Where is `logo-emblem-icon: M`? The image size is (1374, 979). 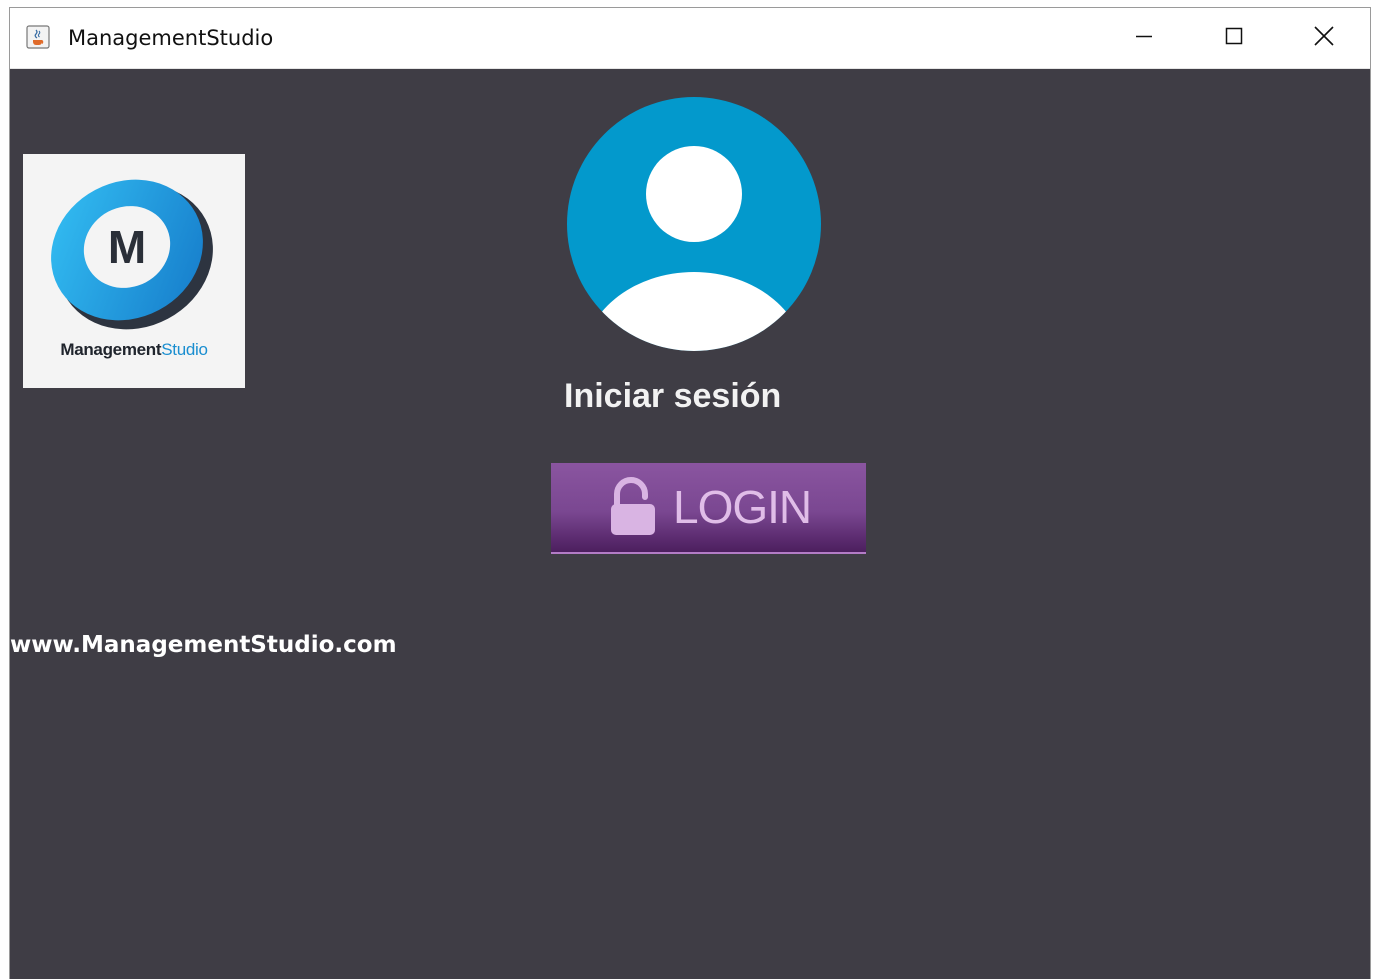 logo-emblem-icon: M is located at coordinates (132, 254).